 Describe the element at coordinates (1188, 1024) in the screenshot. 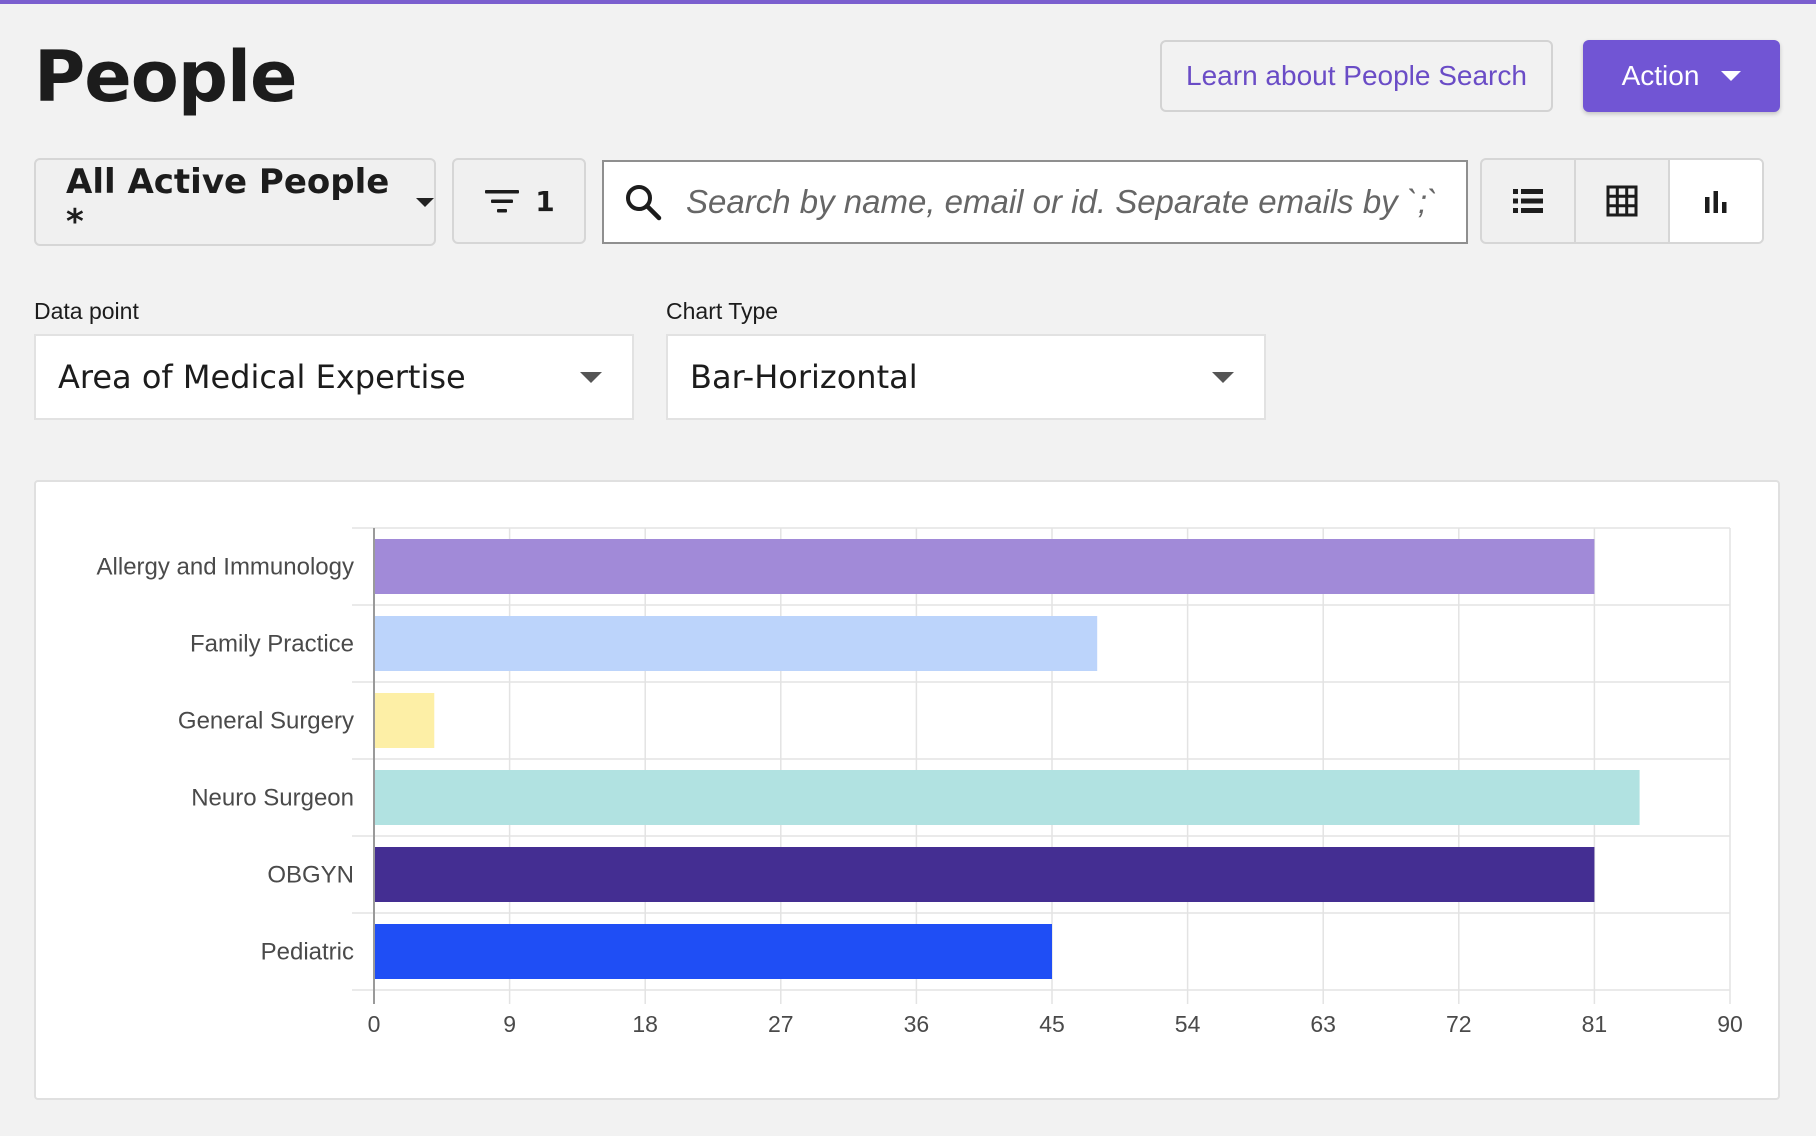

I see `x-tick-label: 54` at that location.